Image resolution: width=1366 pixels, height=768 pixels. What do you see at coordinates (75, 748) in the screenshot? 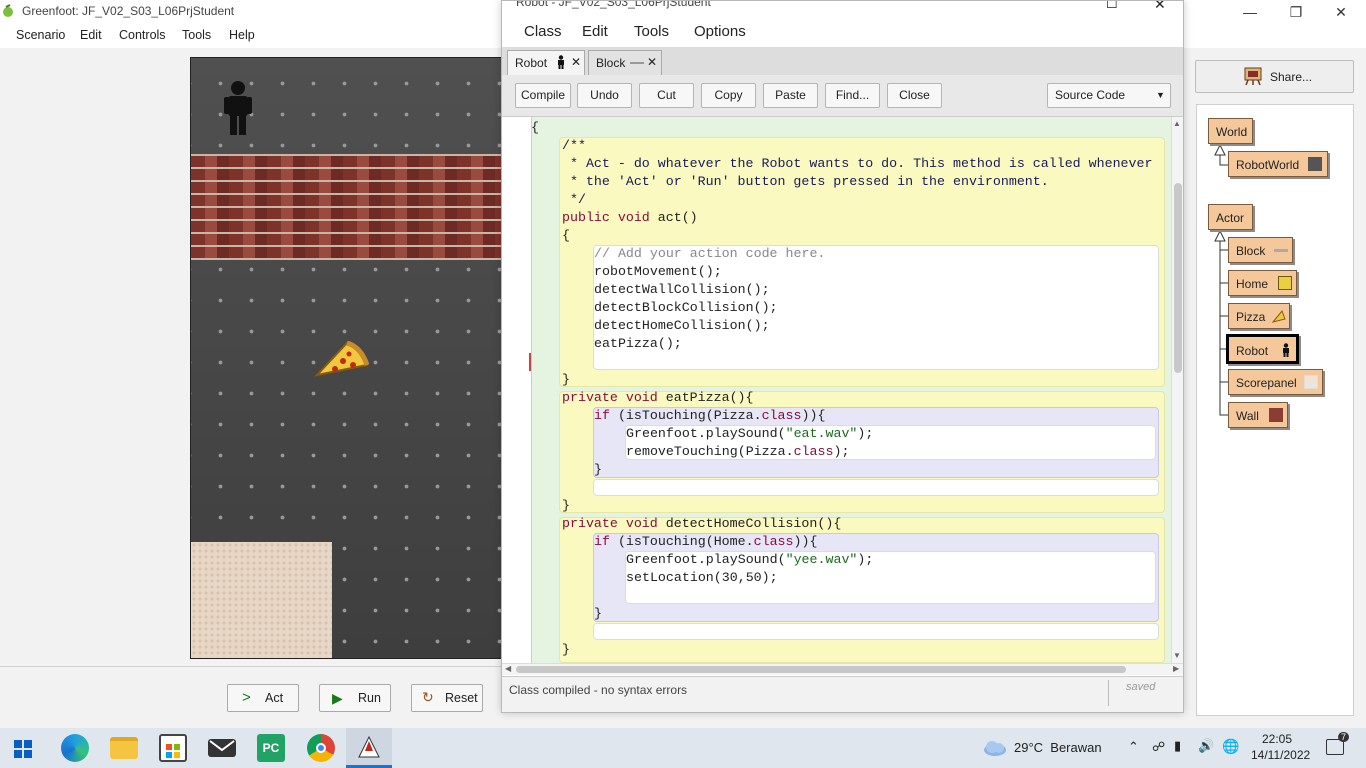
I see `edge-browser-icon` at bounding box center [75, 748].